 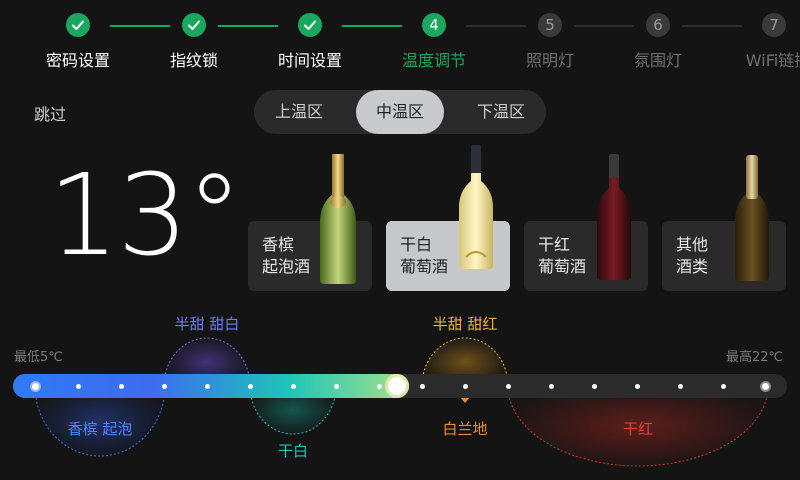 What do you see at coordinates (752, 218) in the screenshot?
I see `other-bottle-icon` at bounding box center [752, 218].